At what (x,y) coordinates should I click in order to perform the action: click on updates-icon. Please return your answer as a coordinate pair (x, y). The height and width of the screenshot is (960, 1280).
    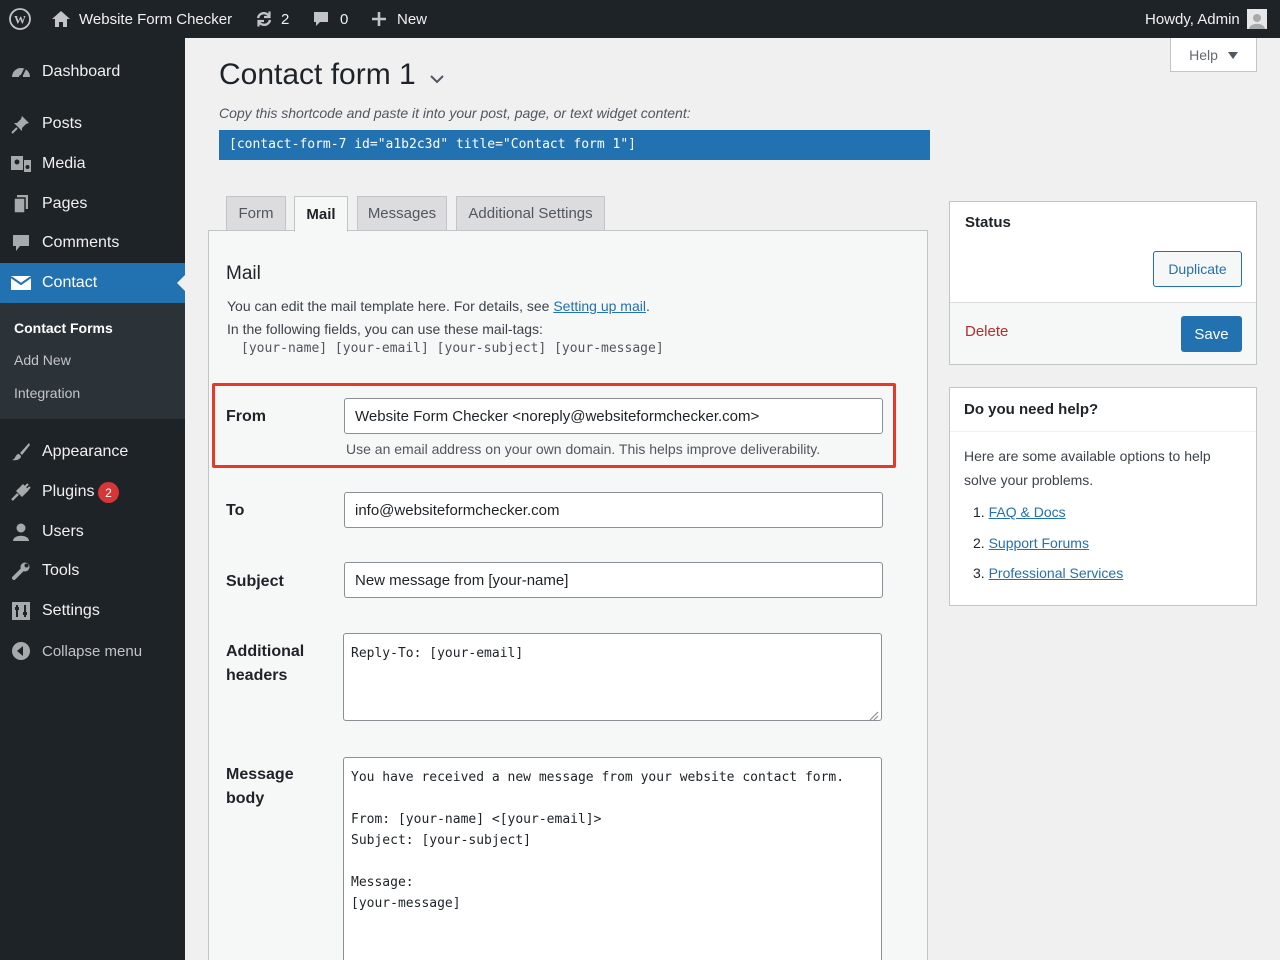
    Looking at the image, I should click on (264, 19).